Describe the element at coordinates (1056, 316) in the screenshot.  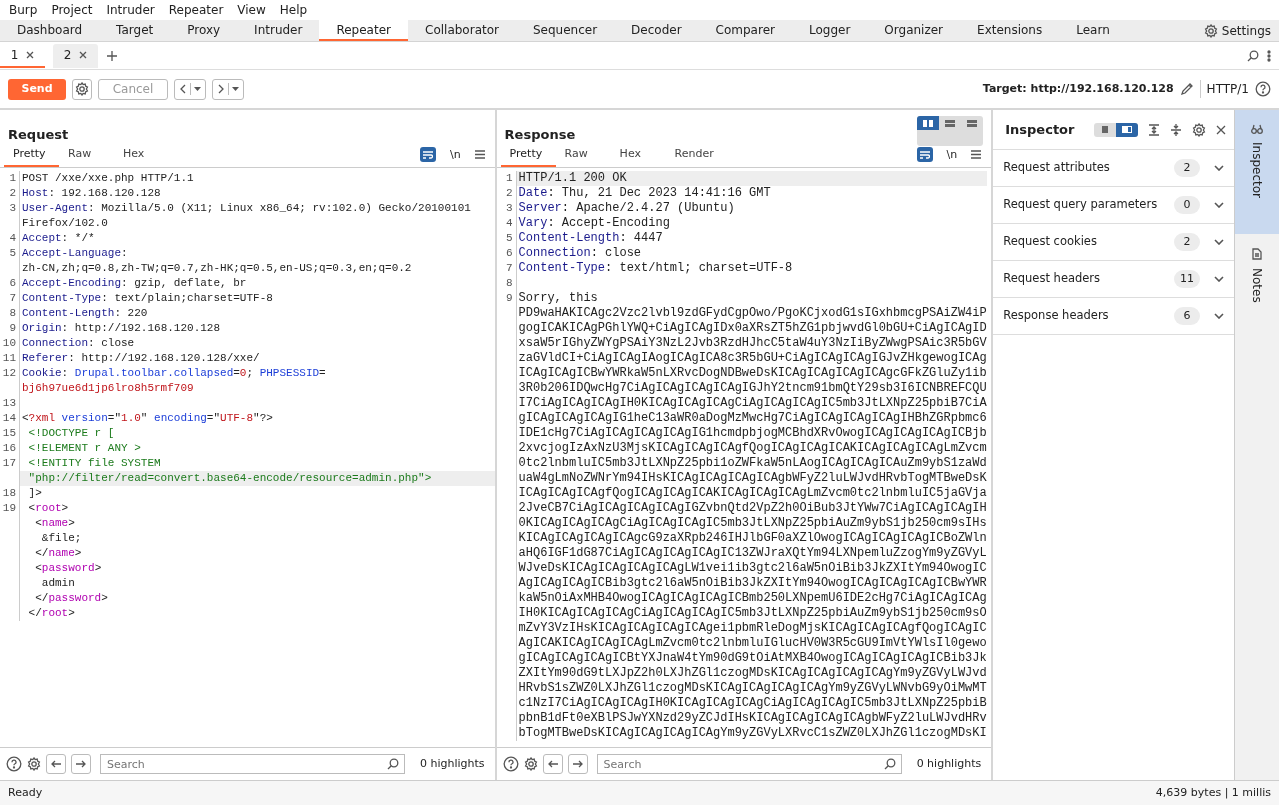
I see `section-label: Response headers` at that location.